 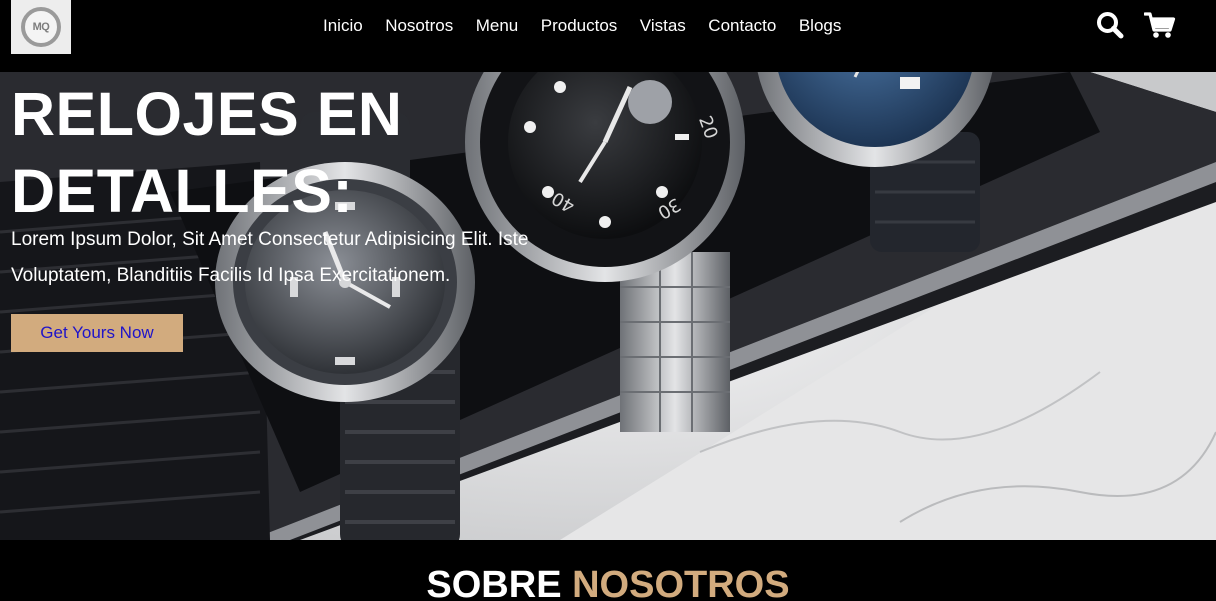 I want to click on logo: MQ, so click(x=41, y=27).